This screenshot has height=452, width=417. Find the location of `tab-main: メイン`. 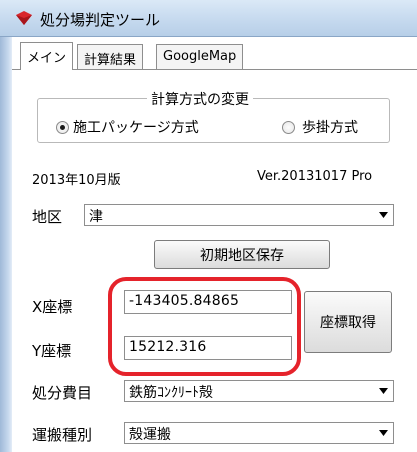

tab-main: メイン is located at coordinates (47, 56).